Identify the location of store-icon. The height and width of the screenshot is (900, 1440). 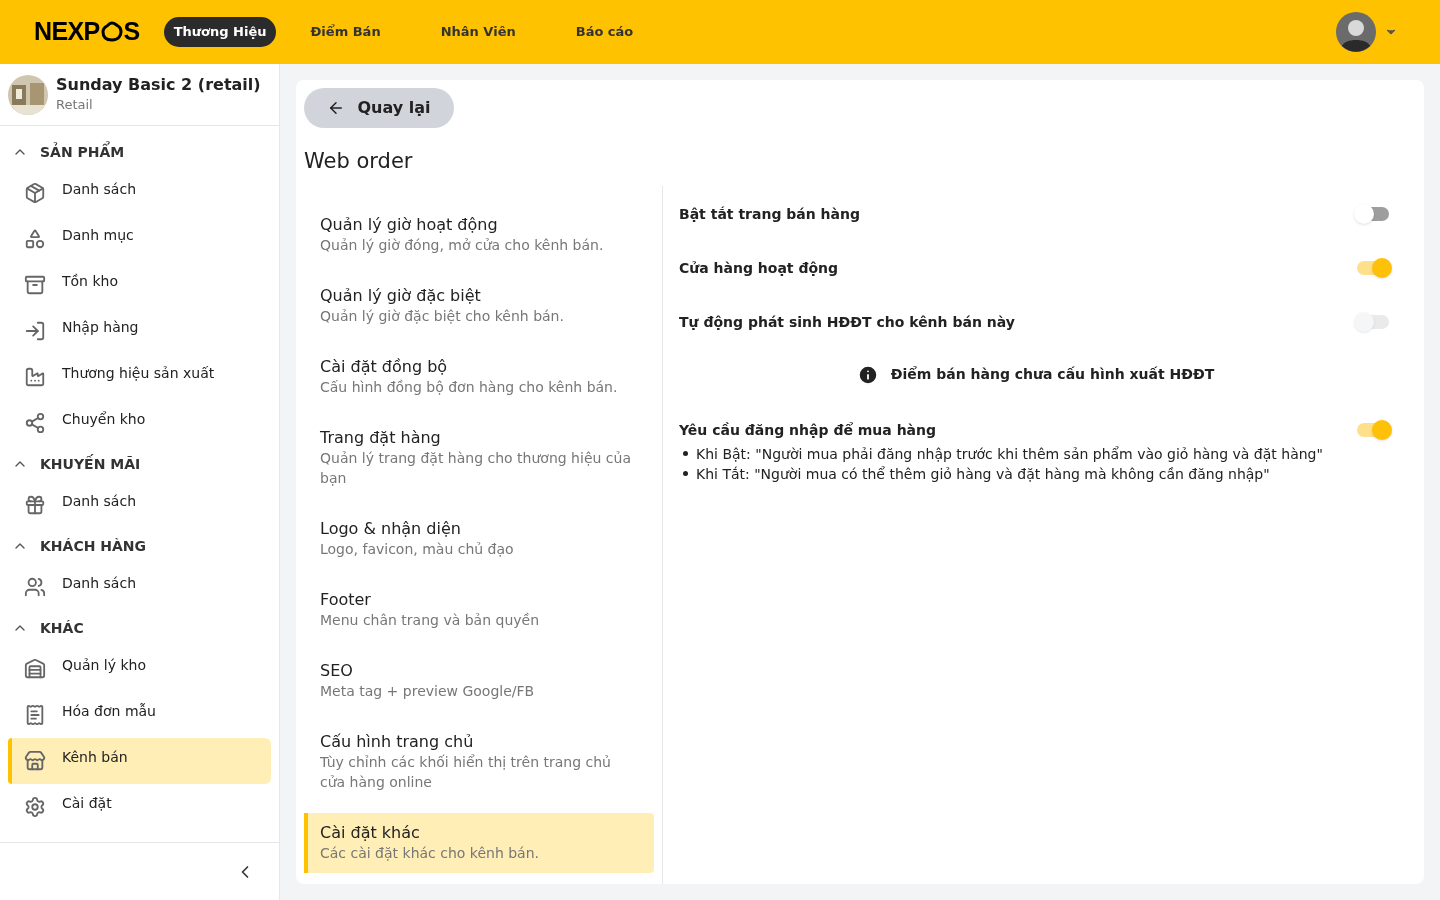
(35, 761).